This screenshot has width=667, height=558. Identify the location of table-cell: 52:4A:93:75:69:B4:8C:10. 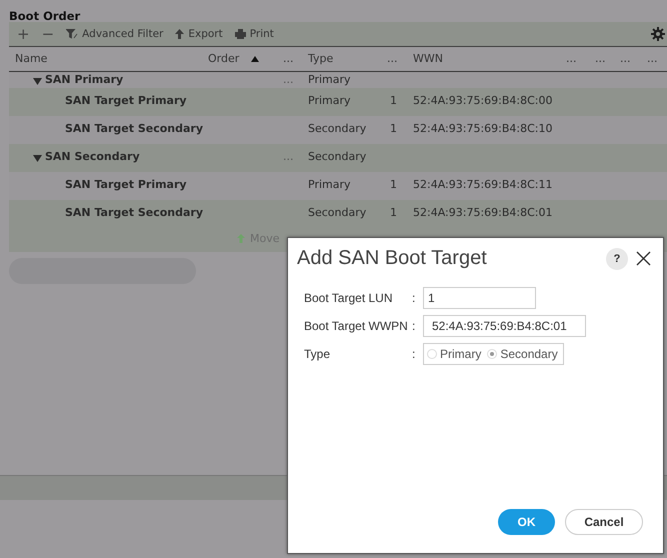
(482, 128).